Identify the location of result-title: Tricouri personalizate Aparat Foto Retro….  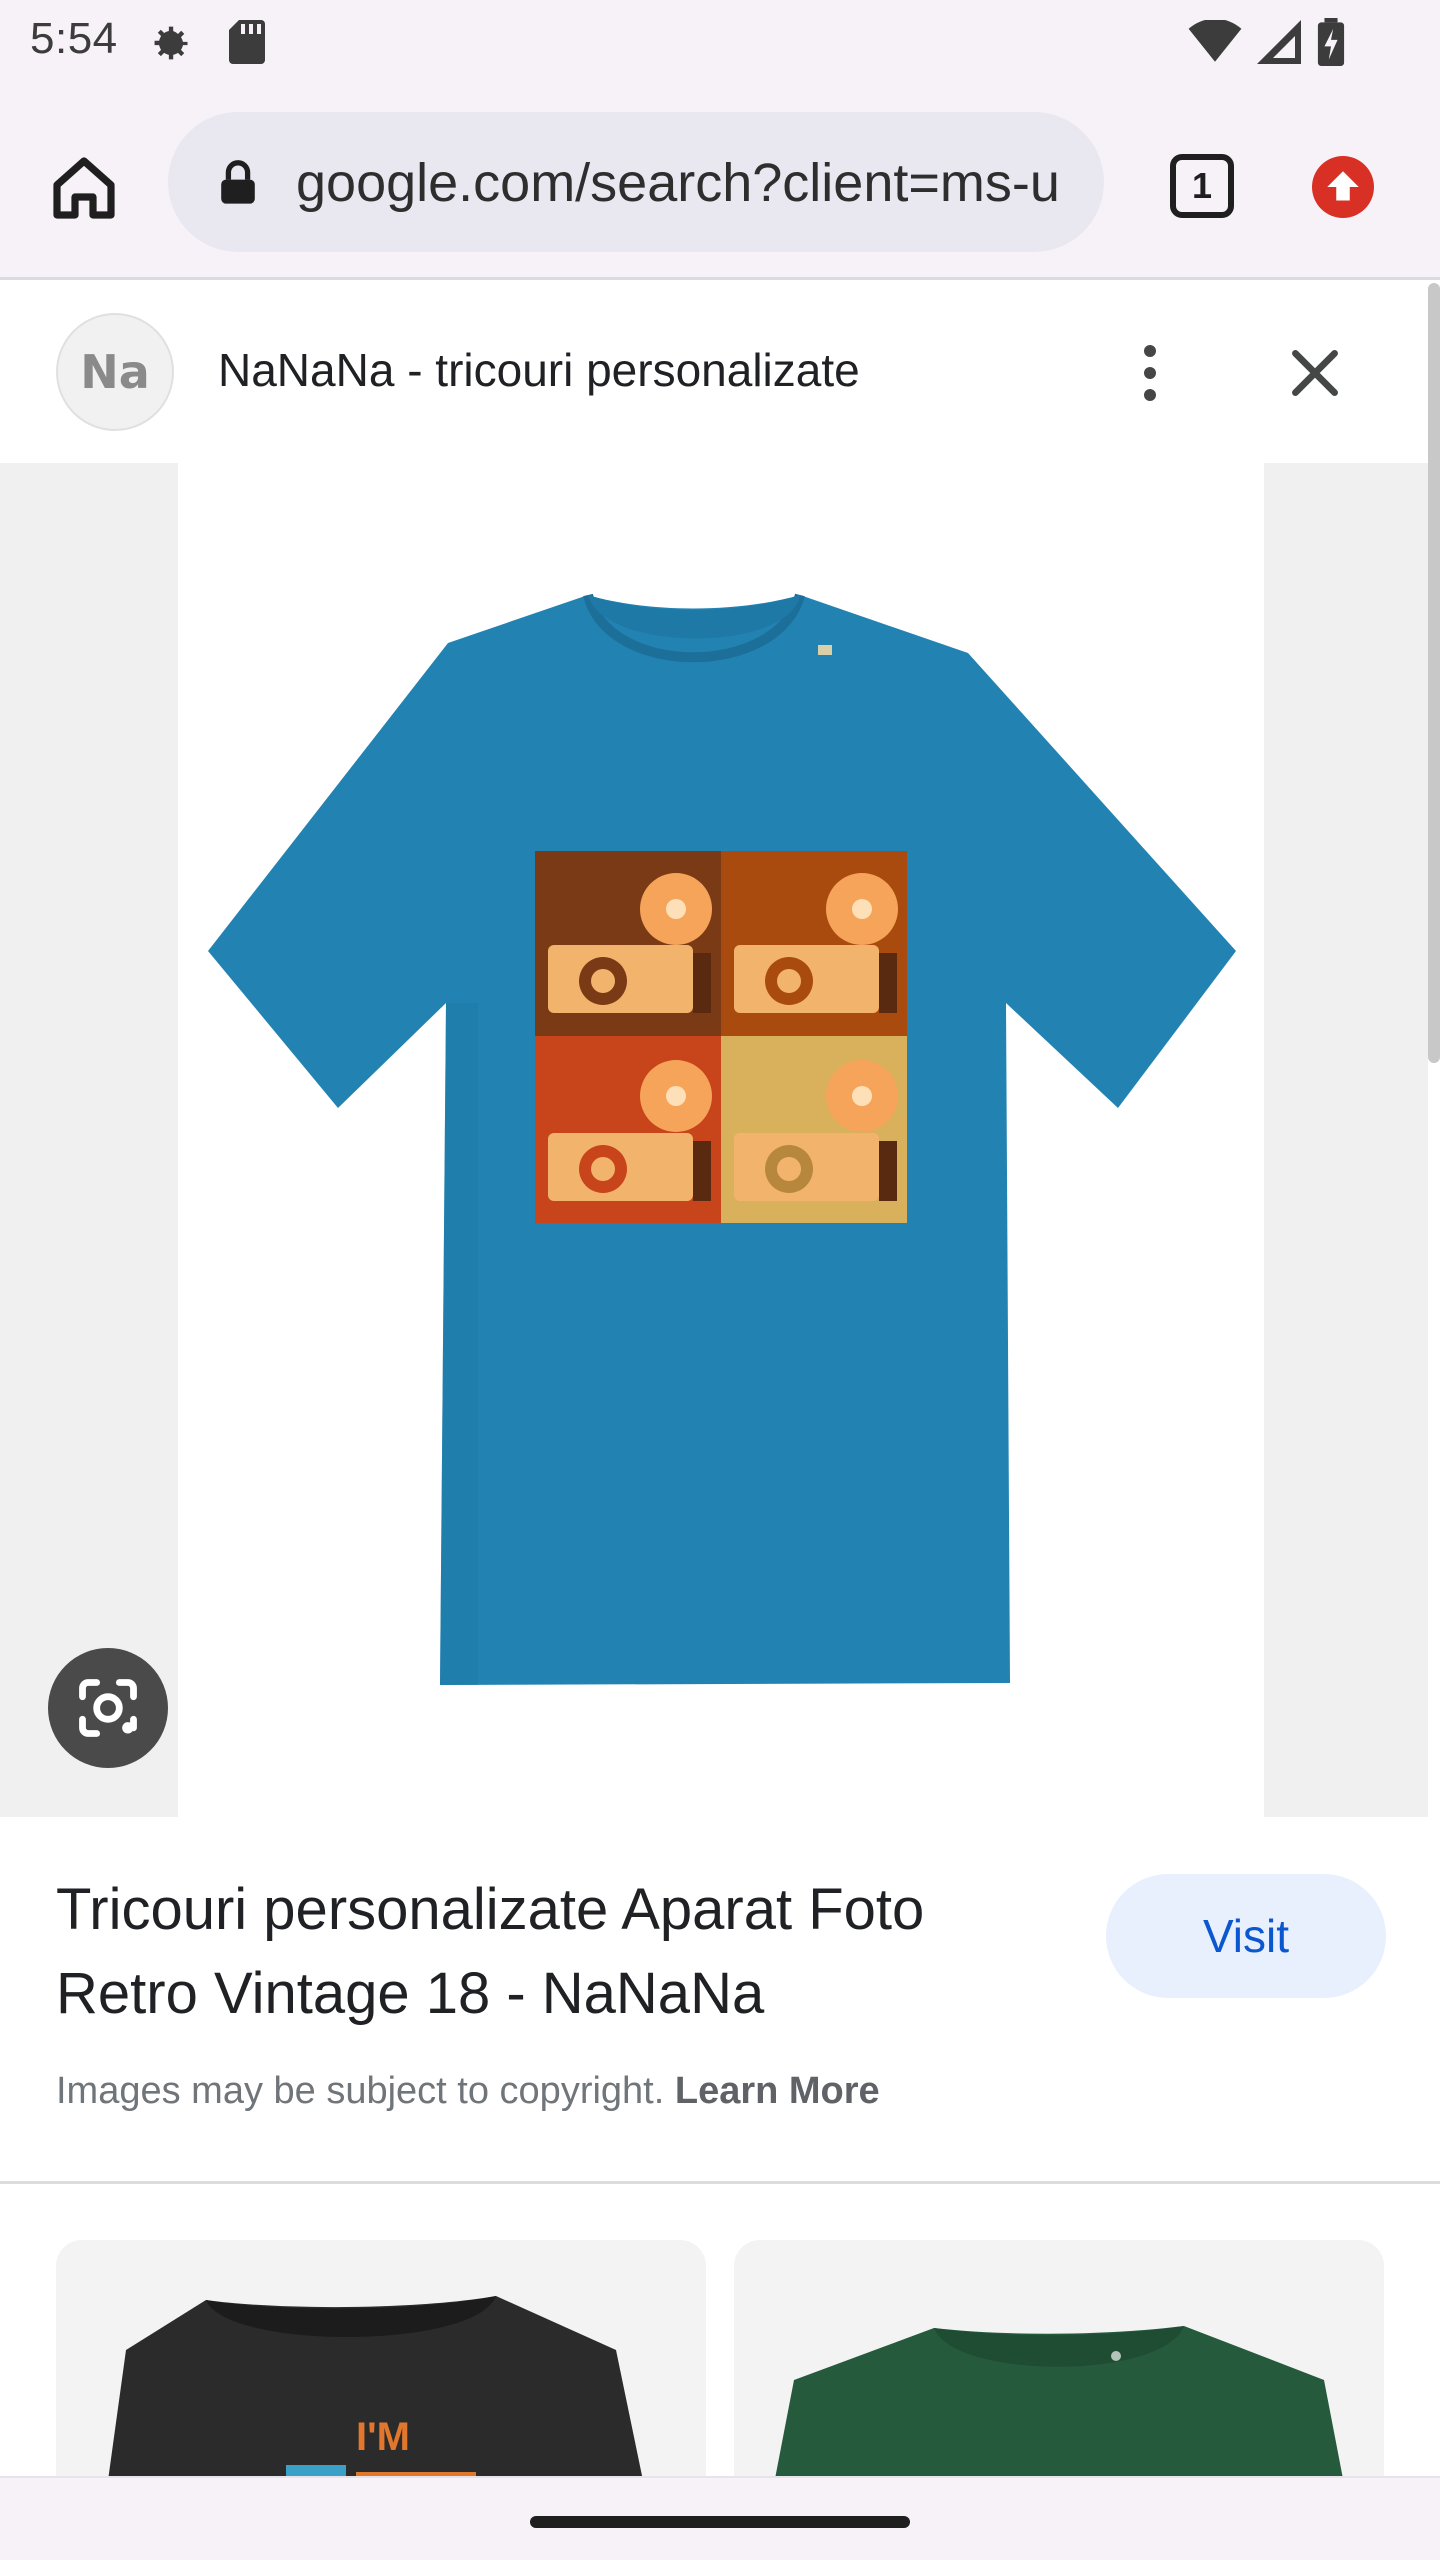
(561, 1952).